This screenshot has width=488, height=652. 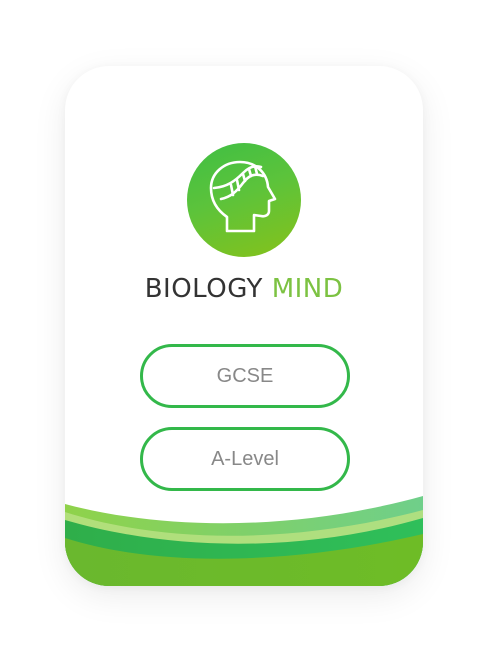 I want to click on app-title: BIOLOGY MIND, so click(x=244, y=289).